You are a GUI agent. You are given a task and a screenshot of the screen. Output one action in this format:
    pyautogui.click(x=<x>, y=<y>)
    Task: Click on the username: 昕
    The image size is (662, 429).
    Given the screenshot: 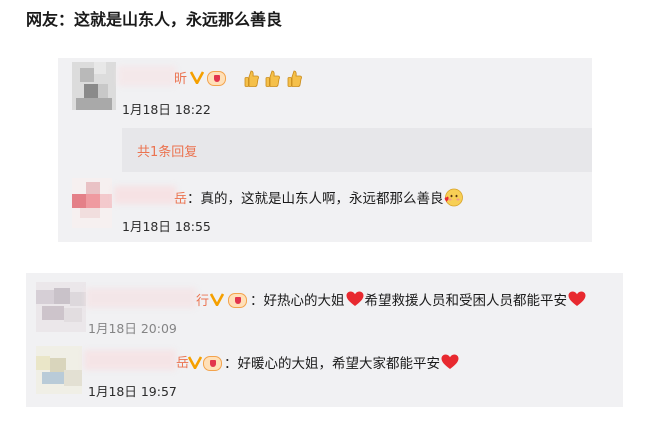 What is the action you would take?
    pyautogui.click(x=180, y=78)
    